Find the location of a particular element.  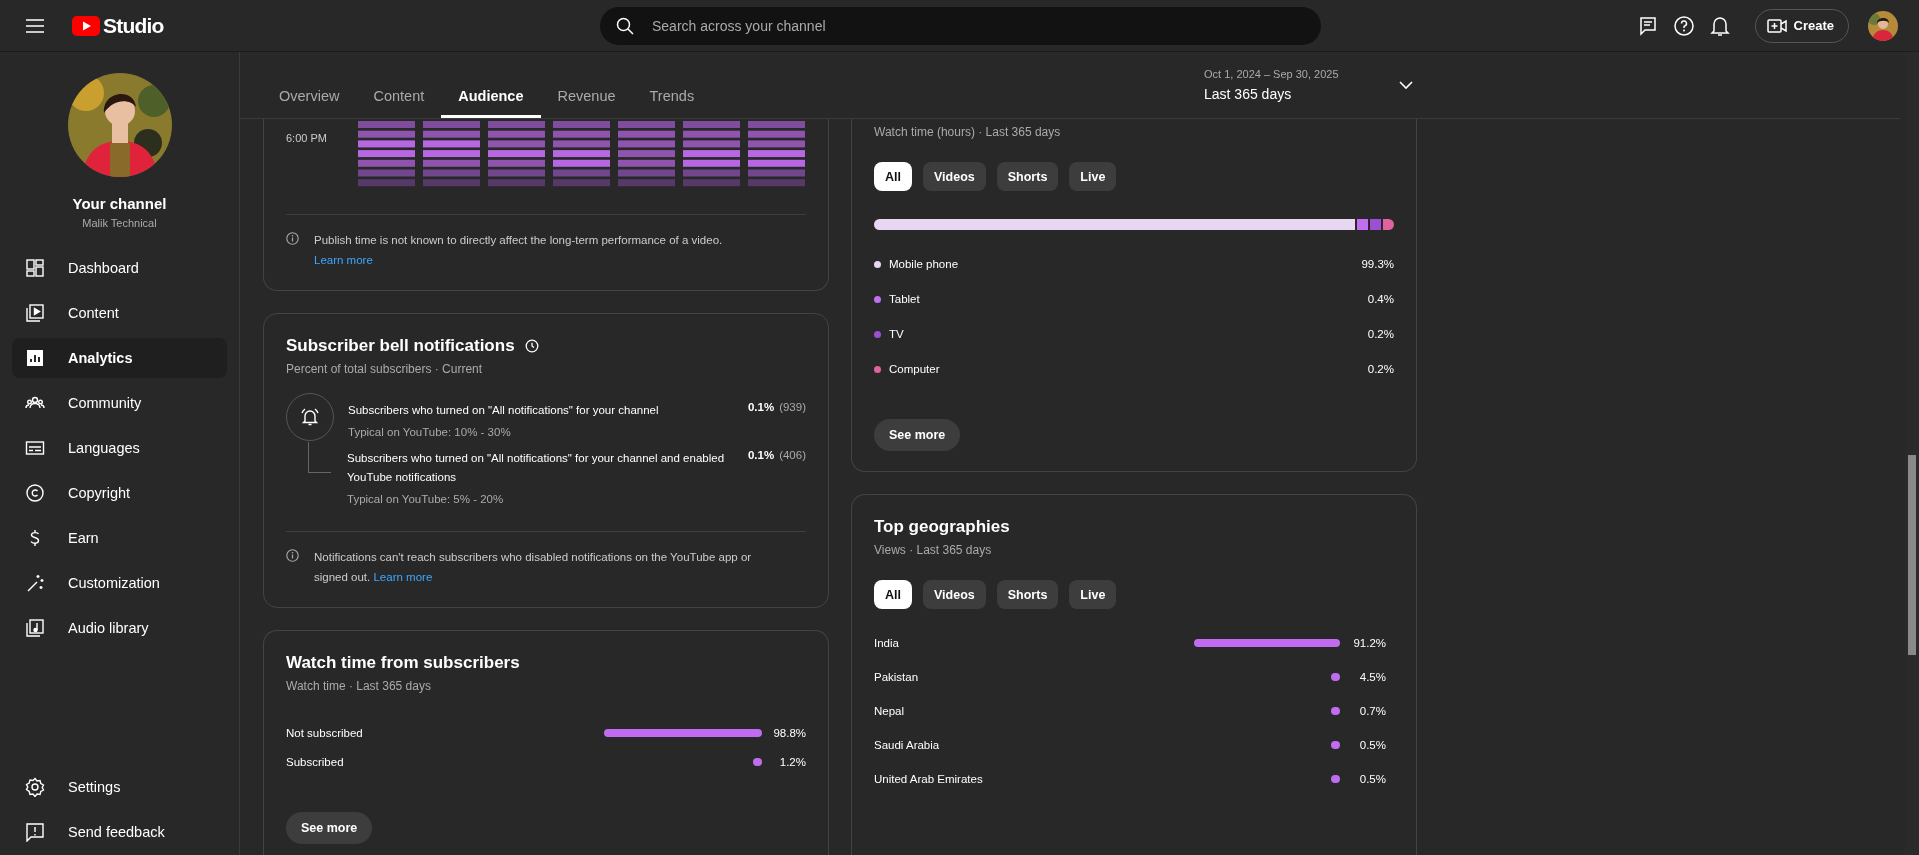

create-button: Create is located at coordinates (1801, 25).